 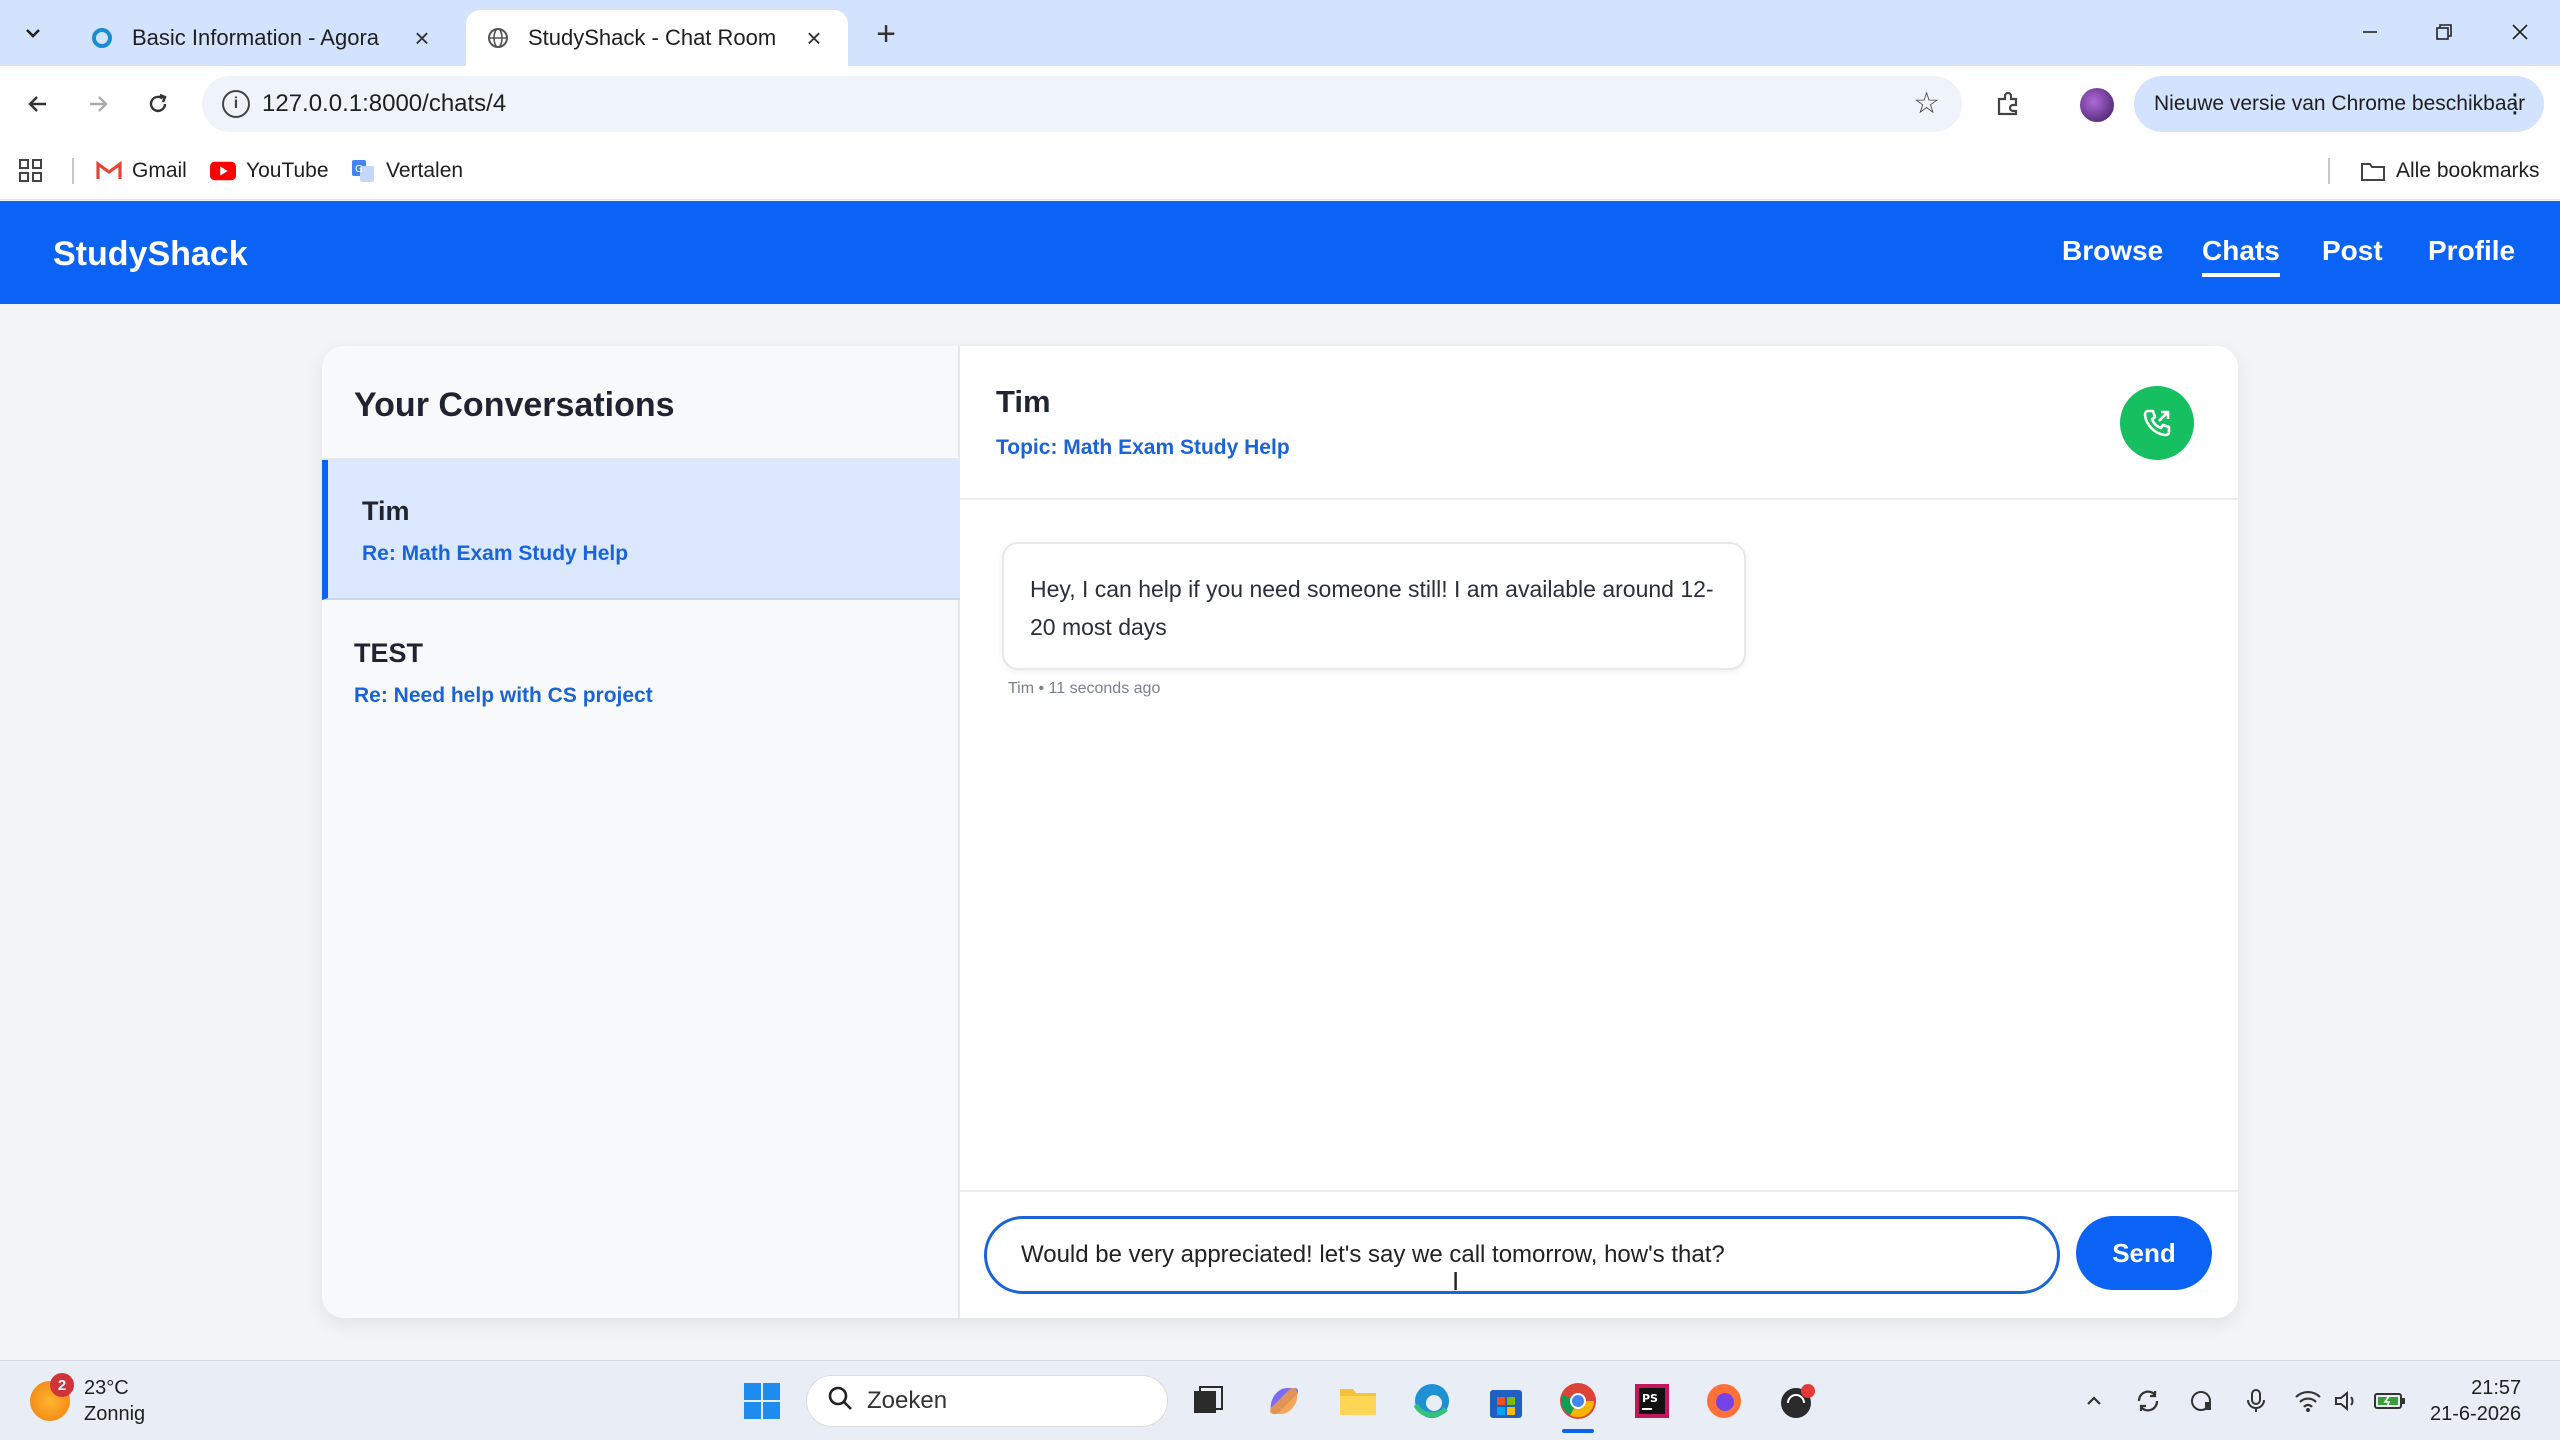 I want to click on minimize-icon, so click(x=2370, y=32).